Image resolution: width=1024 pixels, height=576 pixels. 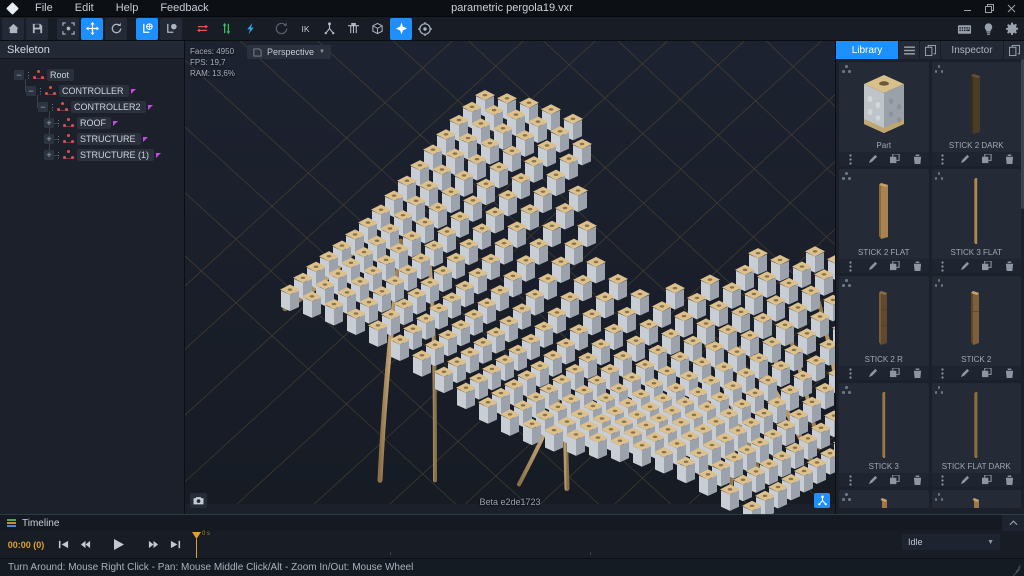 What do you see at coordinates (92, 75) in the screenshot?
I see `tree-node-root: − ⋮ Root` at bounding box center [92, 75].